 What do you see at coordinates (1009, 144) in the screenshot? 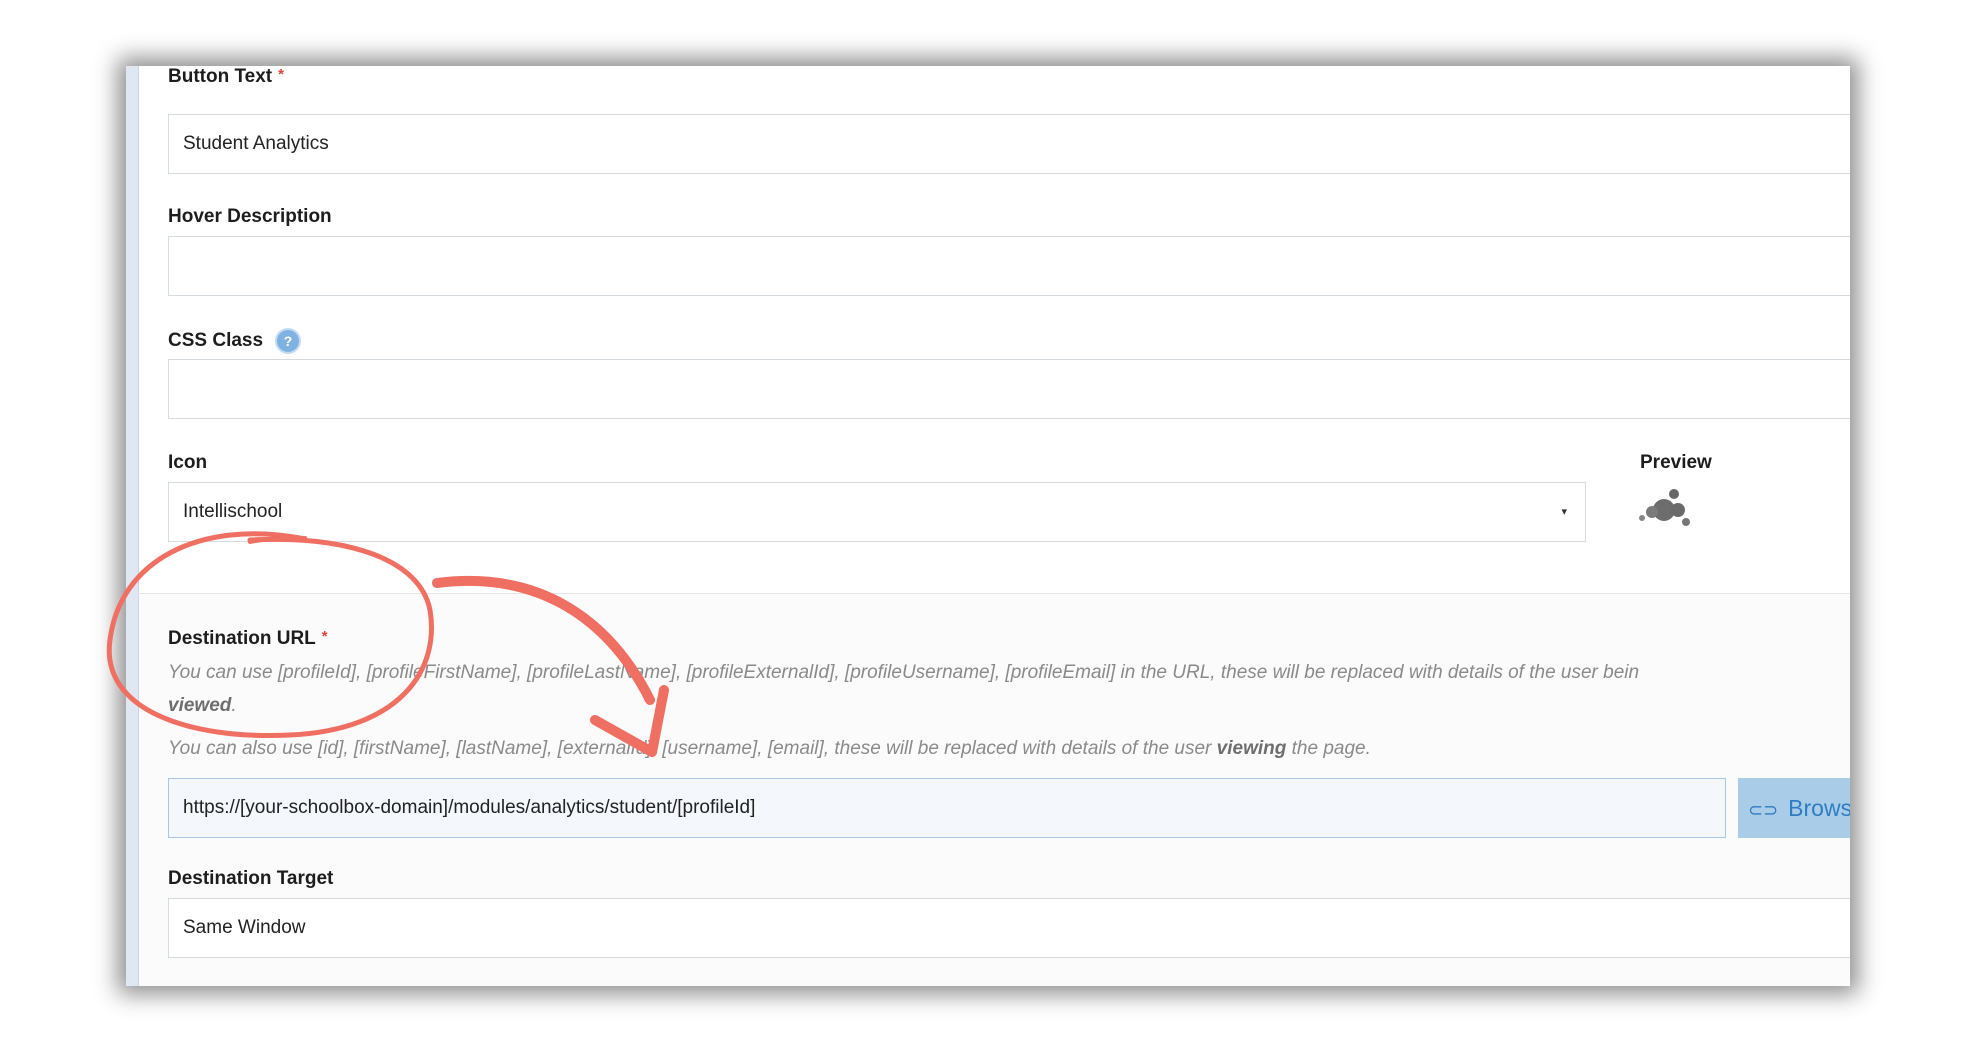
I see `button-text-input: Student Analytics` at bounding box center [1009, 144].